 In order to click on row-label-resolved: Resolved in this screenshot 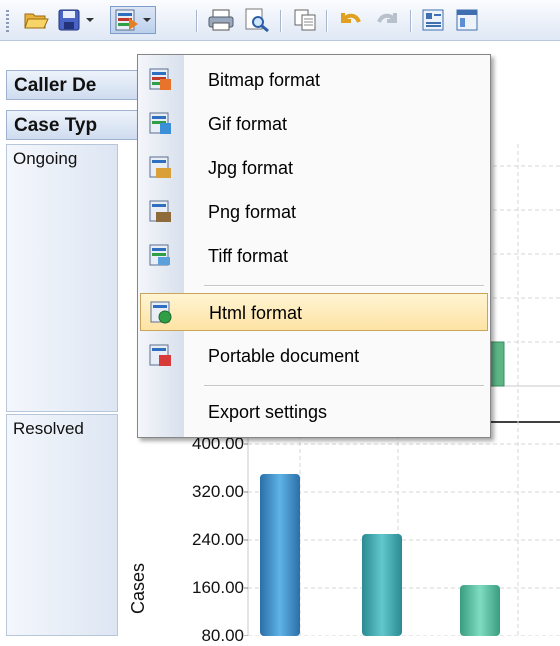, I will do `click(48, 428)`.